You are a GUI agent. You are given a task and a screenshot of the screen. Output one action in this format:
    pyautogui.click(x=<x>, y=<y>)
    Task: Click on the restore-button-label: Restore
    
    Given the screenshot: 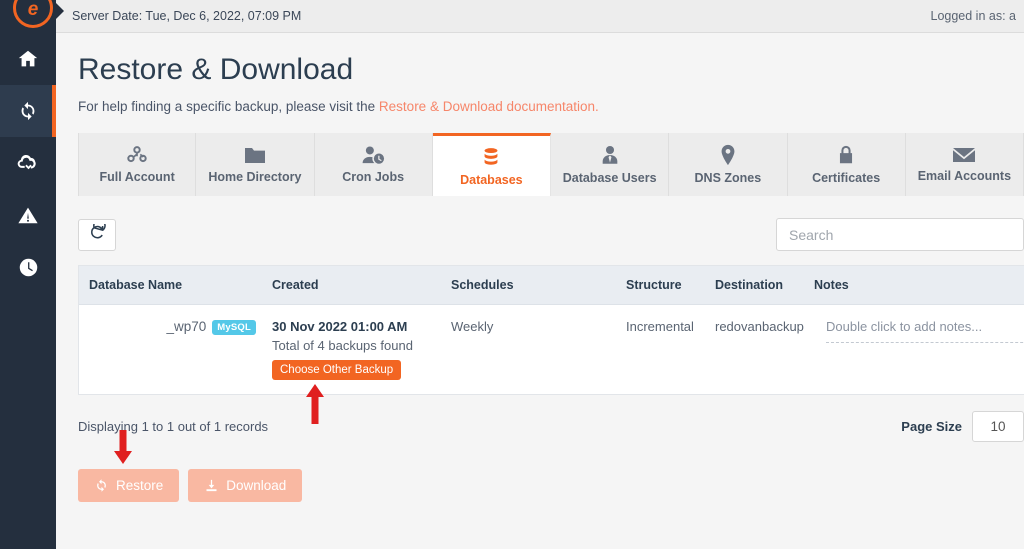 What is the action you would take?
    pyautogui.click(x=140, y=485)
    